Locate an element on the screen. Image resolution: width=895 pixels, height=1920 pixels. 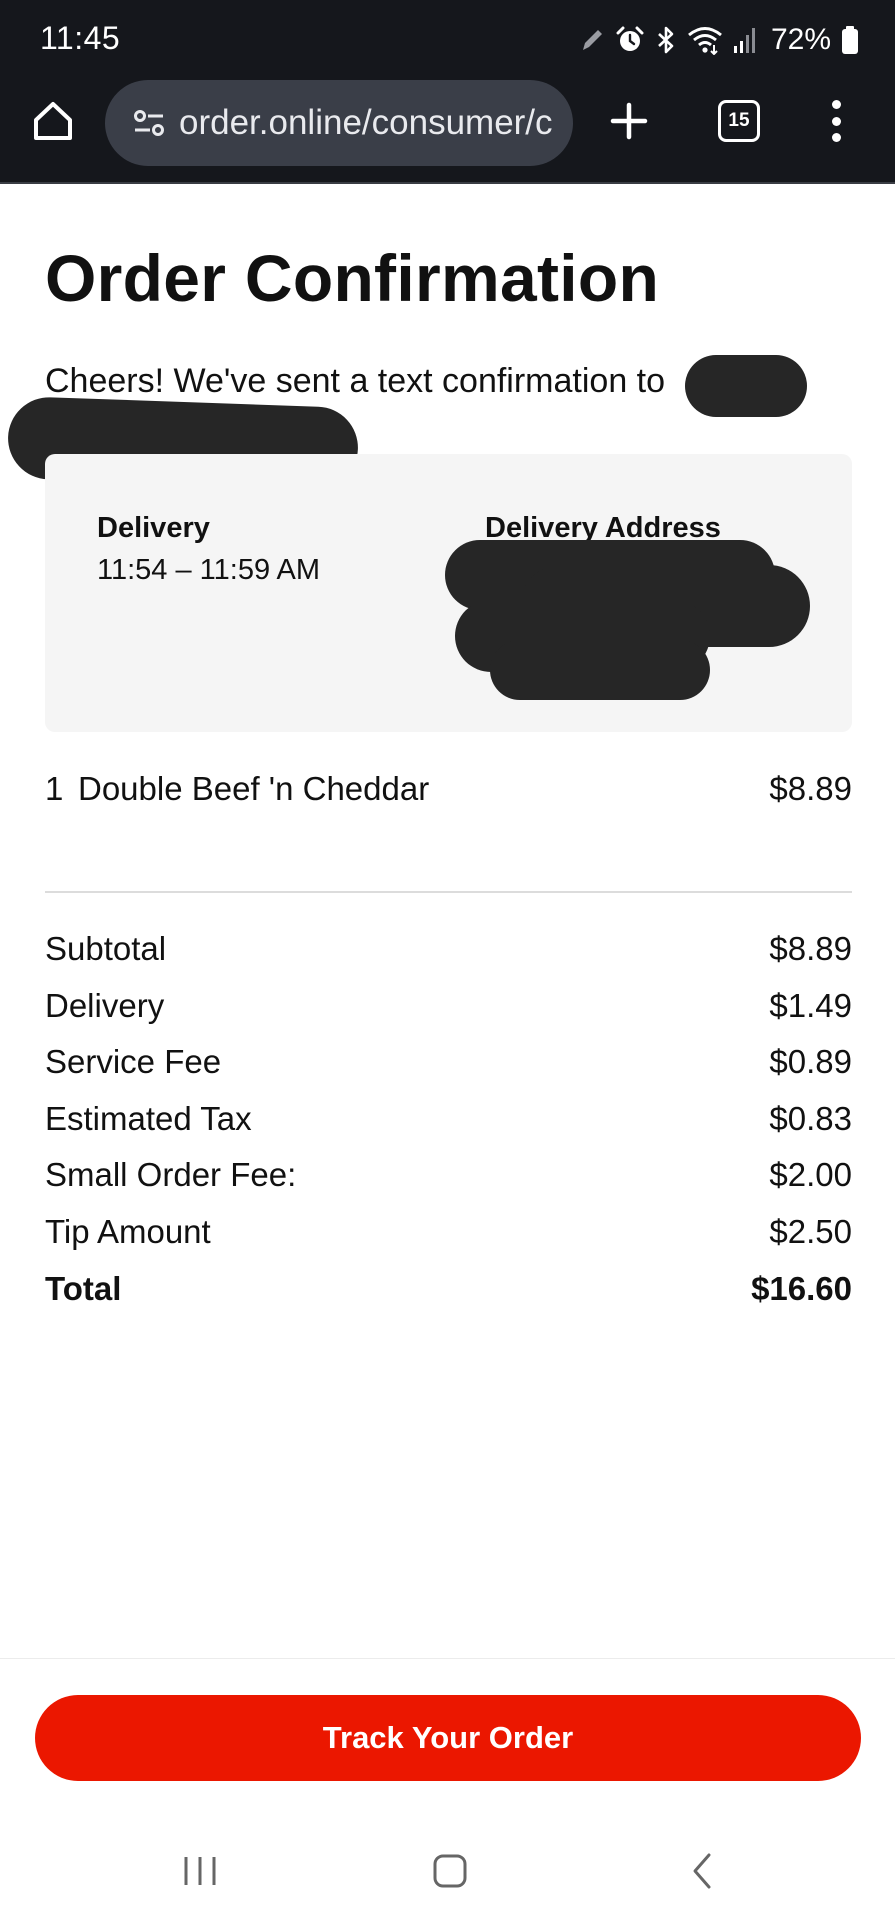
small-order-fee-value: $2.00 is located at coordinates (810, 1175).